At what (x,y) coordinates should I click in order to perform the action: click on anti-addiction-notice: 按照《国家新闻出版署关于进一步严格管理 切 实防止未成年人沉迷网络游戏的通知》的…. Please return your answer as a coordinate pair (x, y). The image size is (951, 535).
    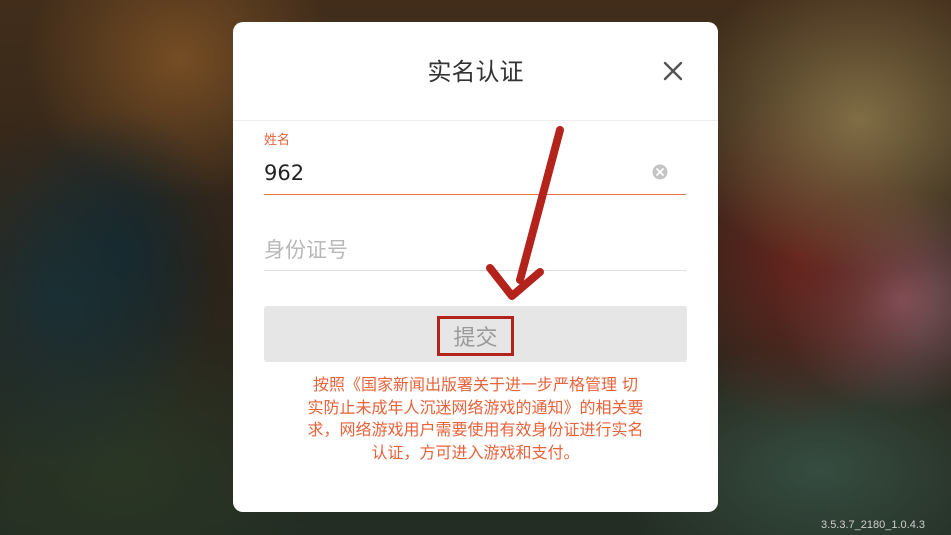
    Looking at the image, I should click on (475, 419).